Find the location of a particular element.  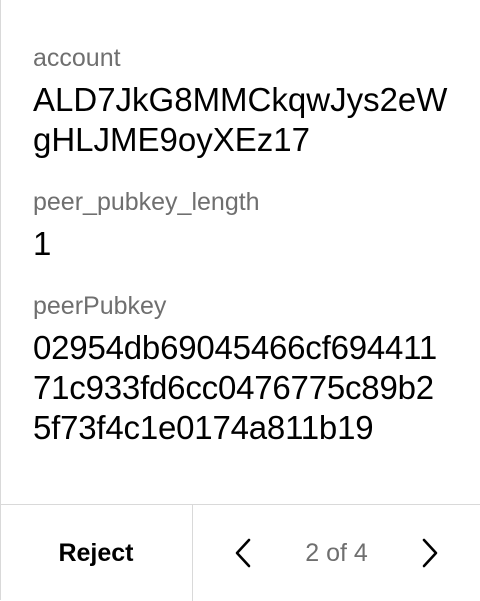

field-value: ALD7JkG8MMCkqwJys2eWgHLJME9oyXEz17 is located at coordinates (240, 119).